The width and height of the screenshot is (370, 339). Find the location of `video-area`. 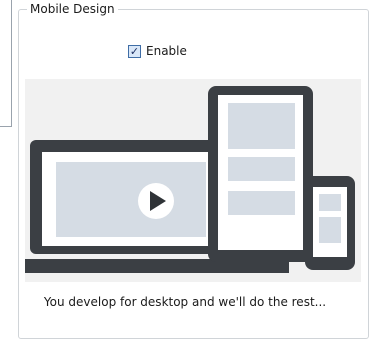

video-area is located at coordinates (131, 199).